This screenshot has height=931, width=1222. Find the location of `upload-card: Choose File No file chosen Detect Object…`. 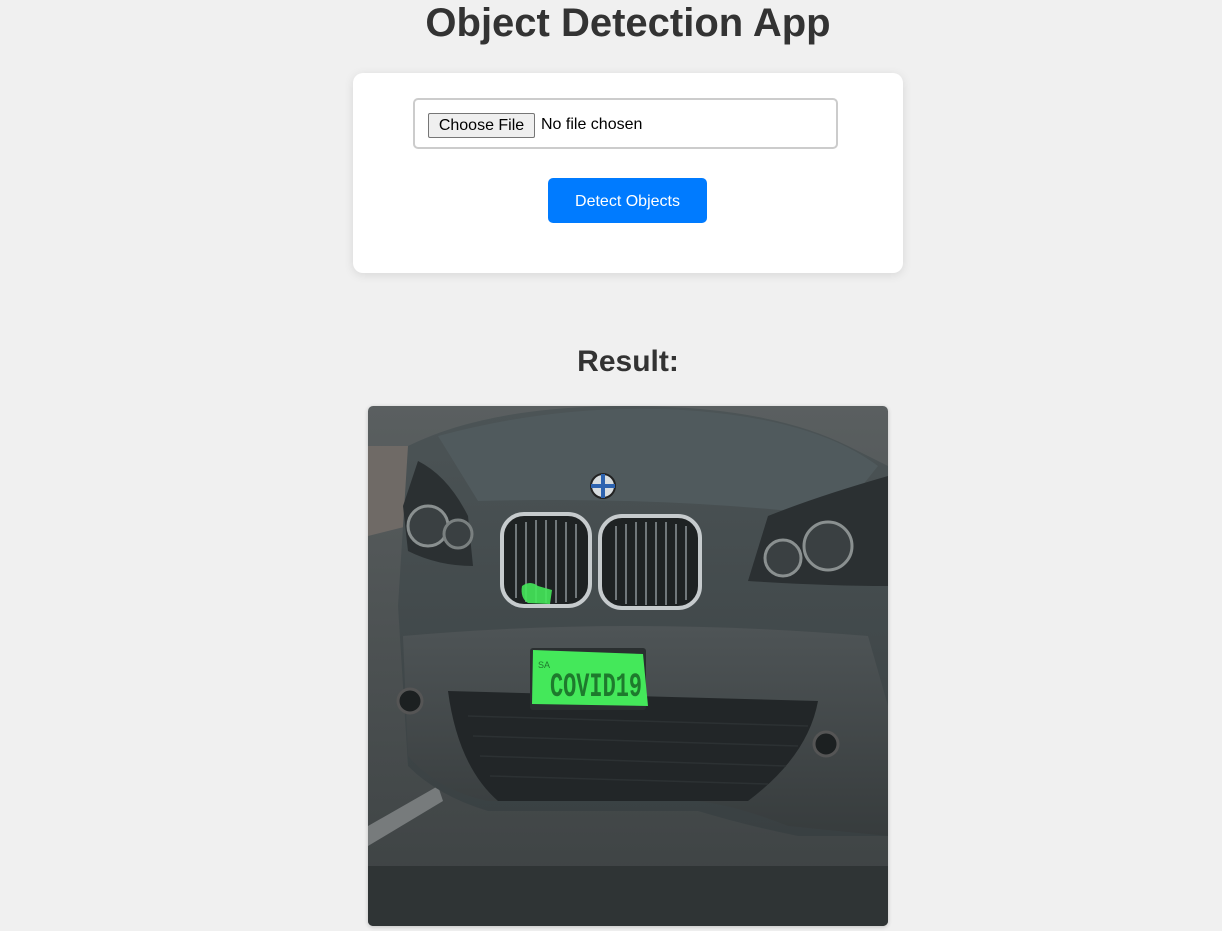

upload-card: Choose File No file chosen Detect Object… is located at coordinates (628, 173).